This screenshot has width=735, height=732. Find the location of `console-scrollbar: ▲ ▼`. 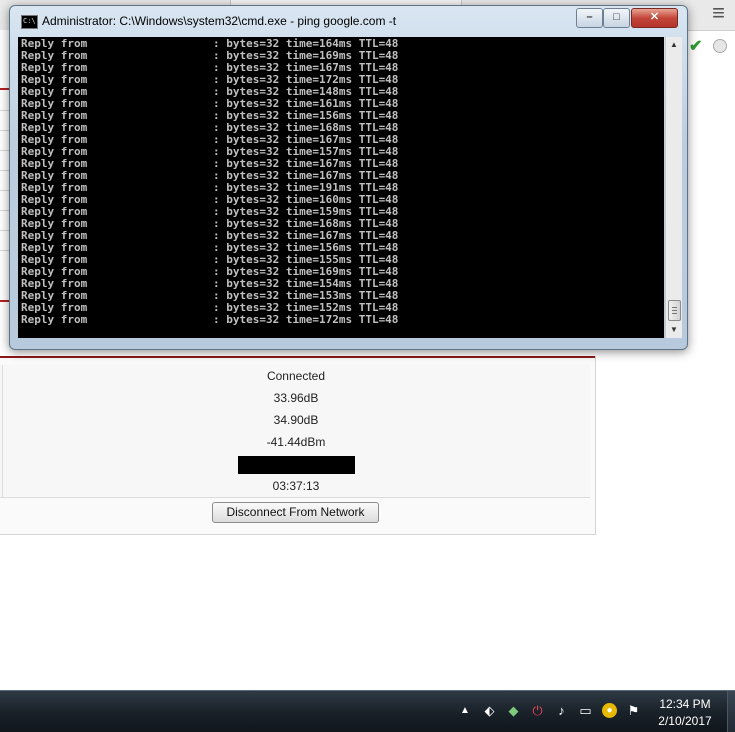

console-scrollbar: ▲ ▼ is located at coordinates (673, 187).